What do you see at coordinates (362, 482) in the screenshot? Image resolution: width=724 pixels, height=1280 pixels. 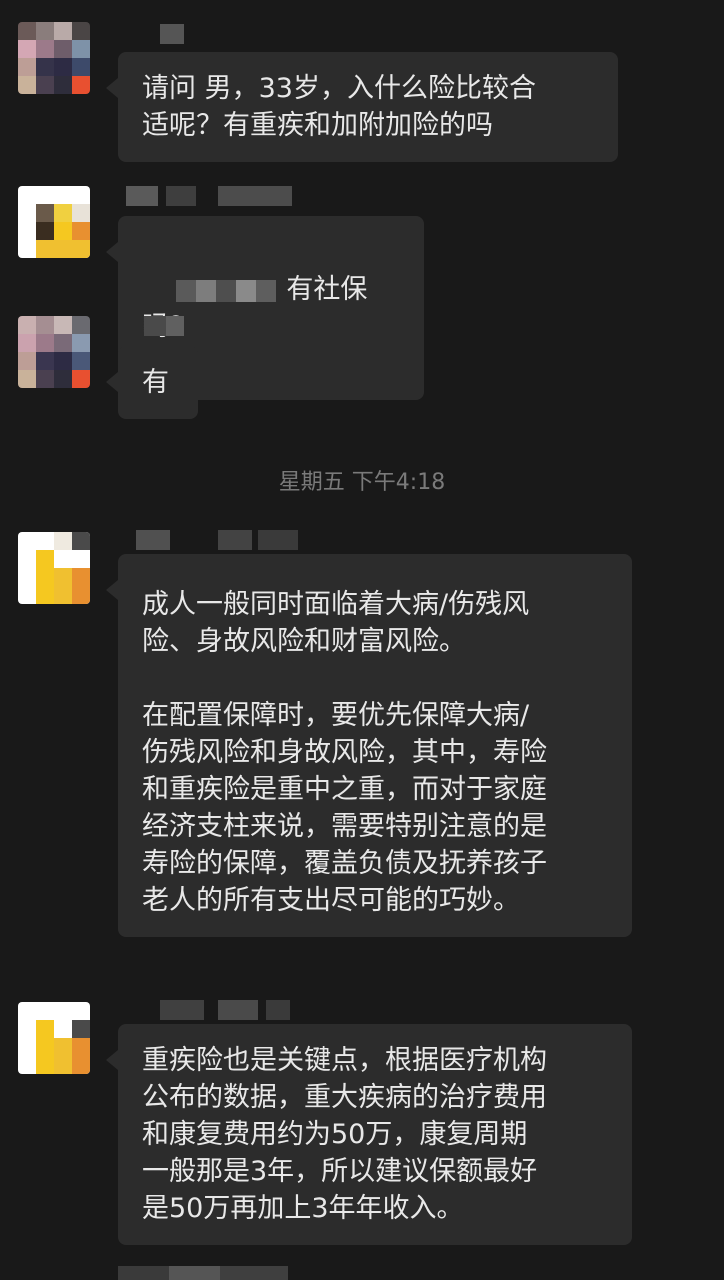 I see `timestamp: 星期五 下午4:18` at bounding box center [362, 482].